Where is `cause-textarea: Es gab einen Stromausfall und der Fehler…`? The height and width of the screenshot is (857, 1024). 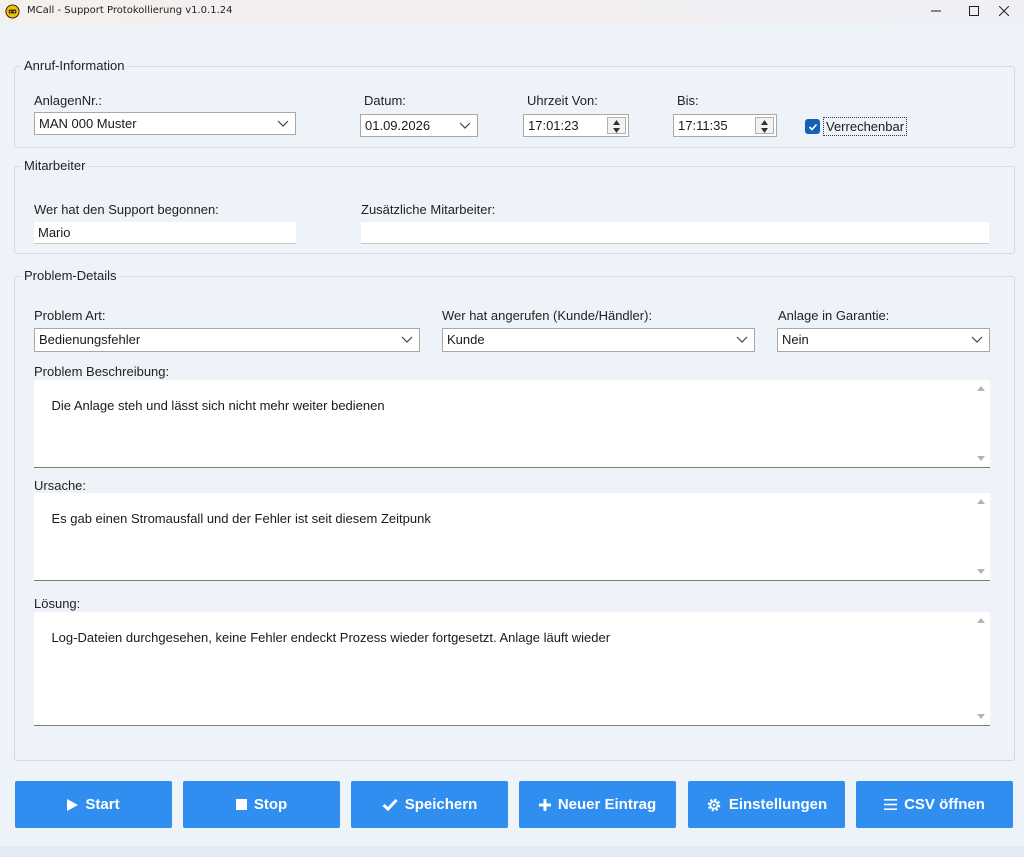
cause-textarea: Es gab einen Stromausfall und der Fehler… is located at coordinates (512, 537).